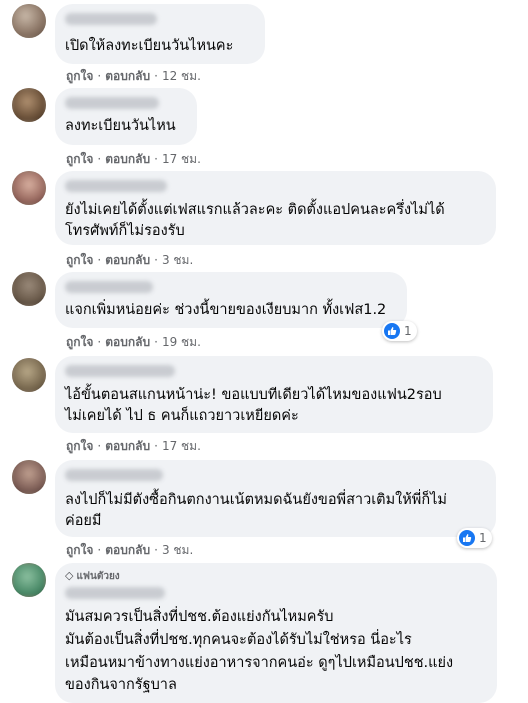 Image resolution: width=528 pixels, height=703 pixels. I want to click on diamond-icon: ◇, so click(69, 575).